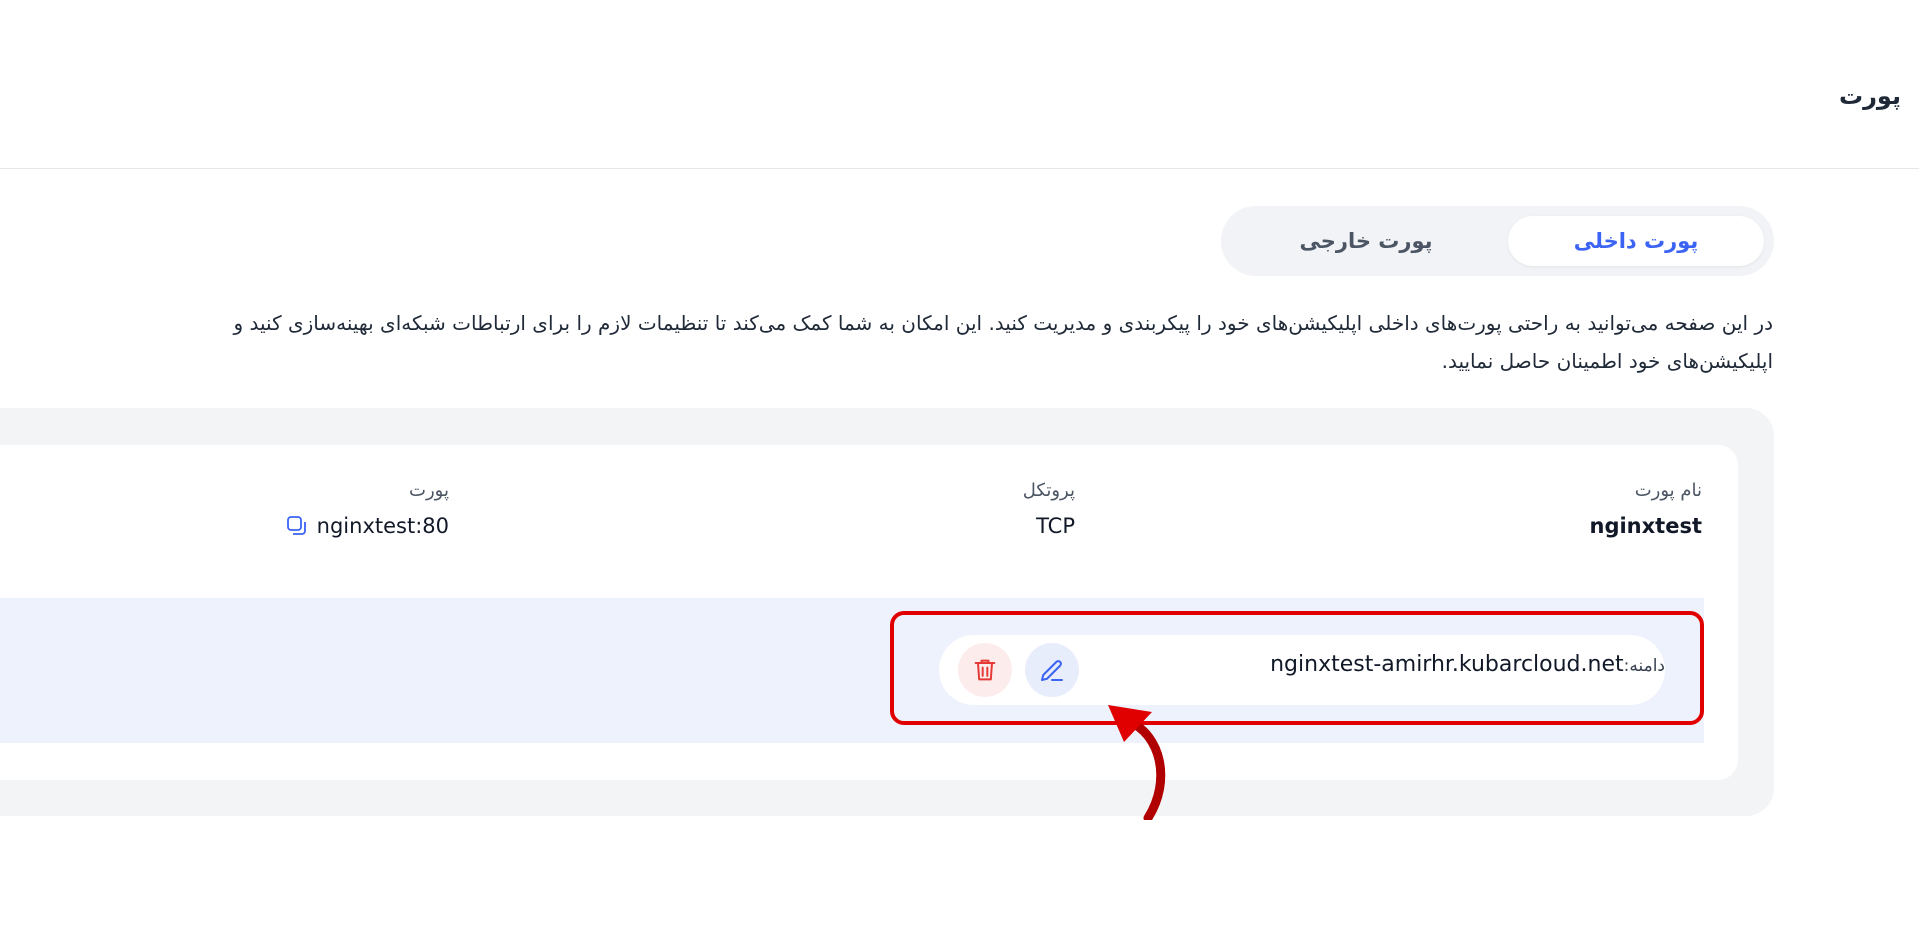 This screenshot has width=1919, height=941. Describe the element at coordinates (1055, 526) in the screenshot. I see `protocol-value: TCP` at that location.